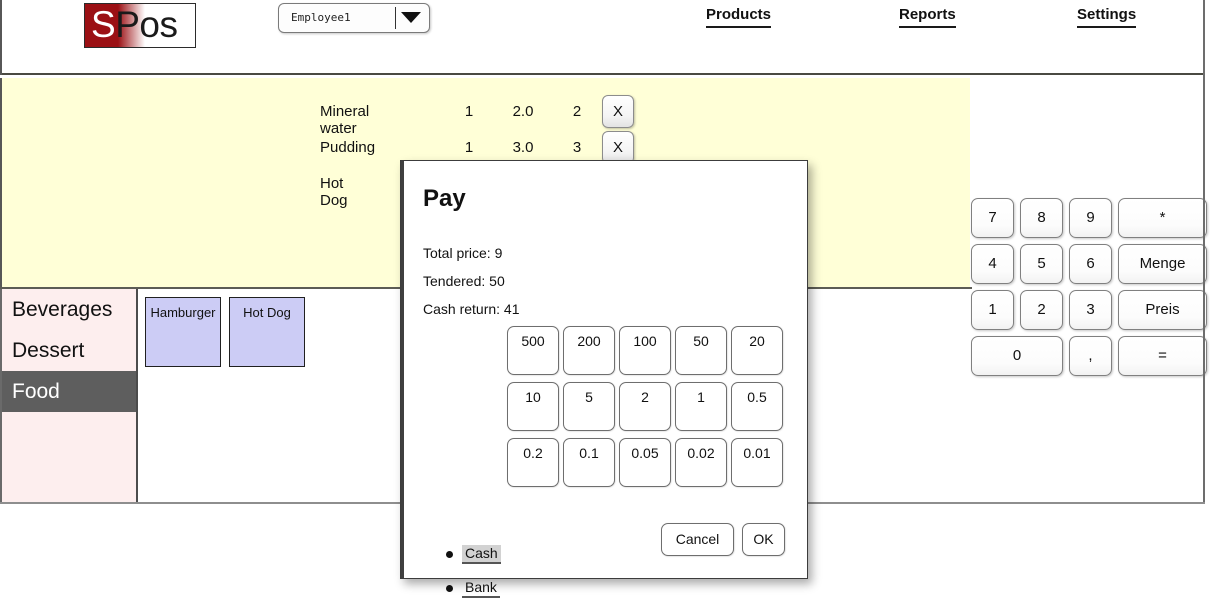  I want to click on denomination-0-2: 0.2, so click(533, 462).